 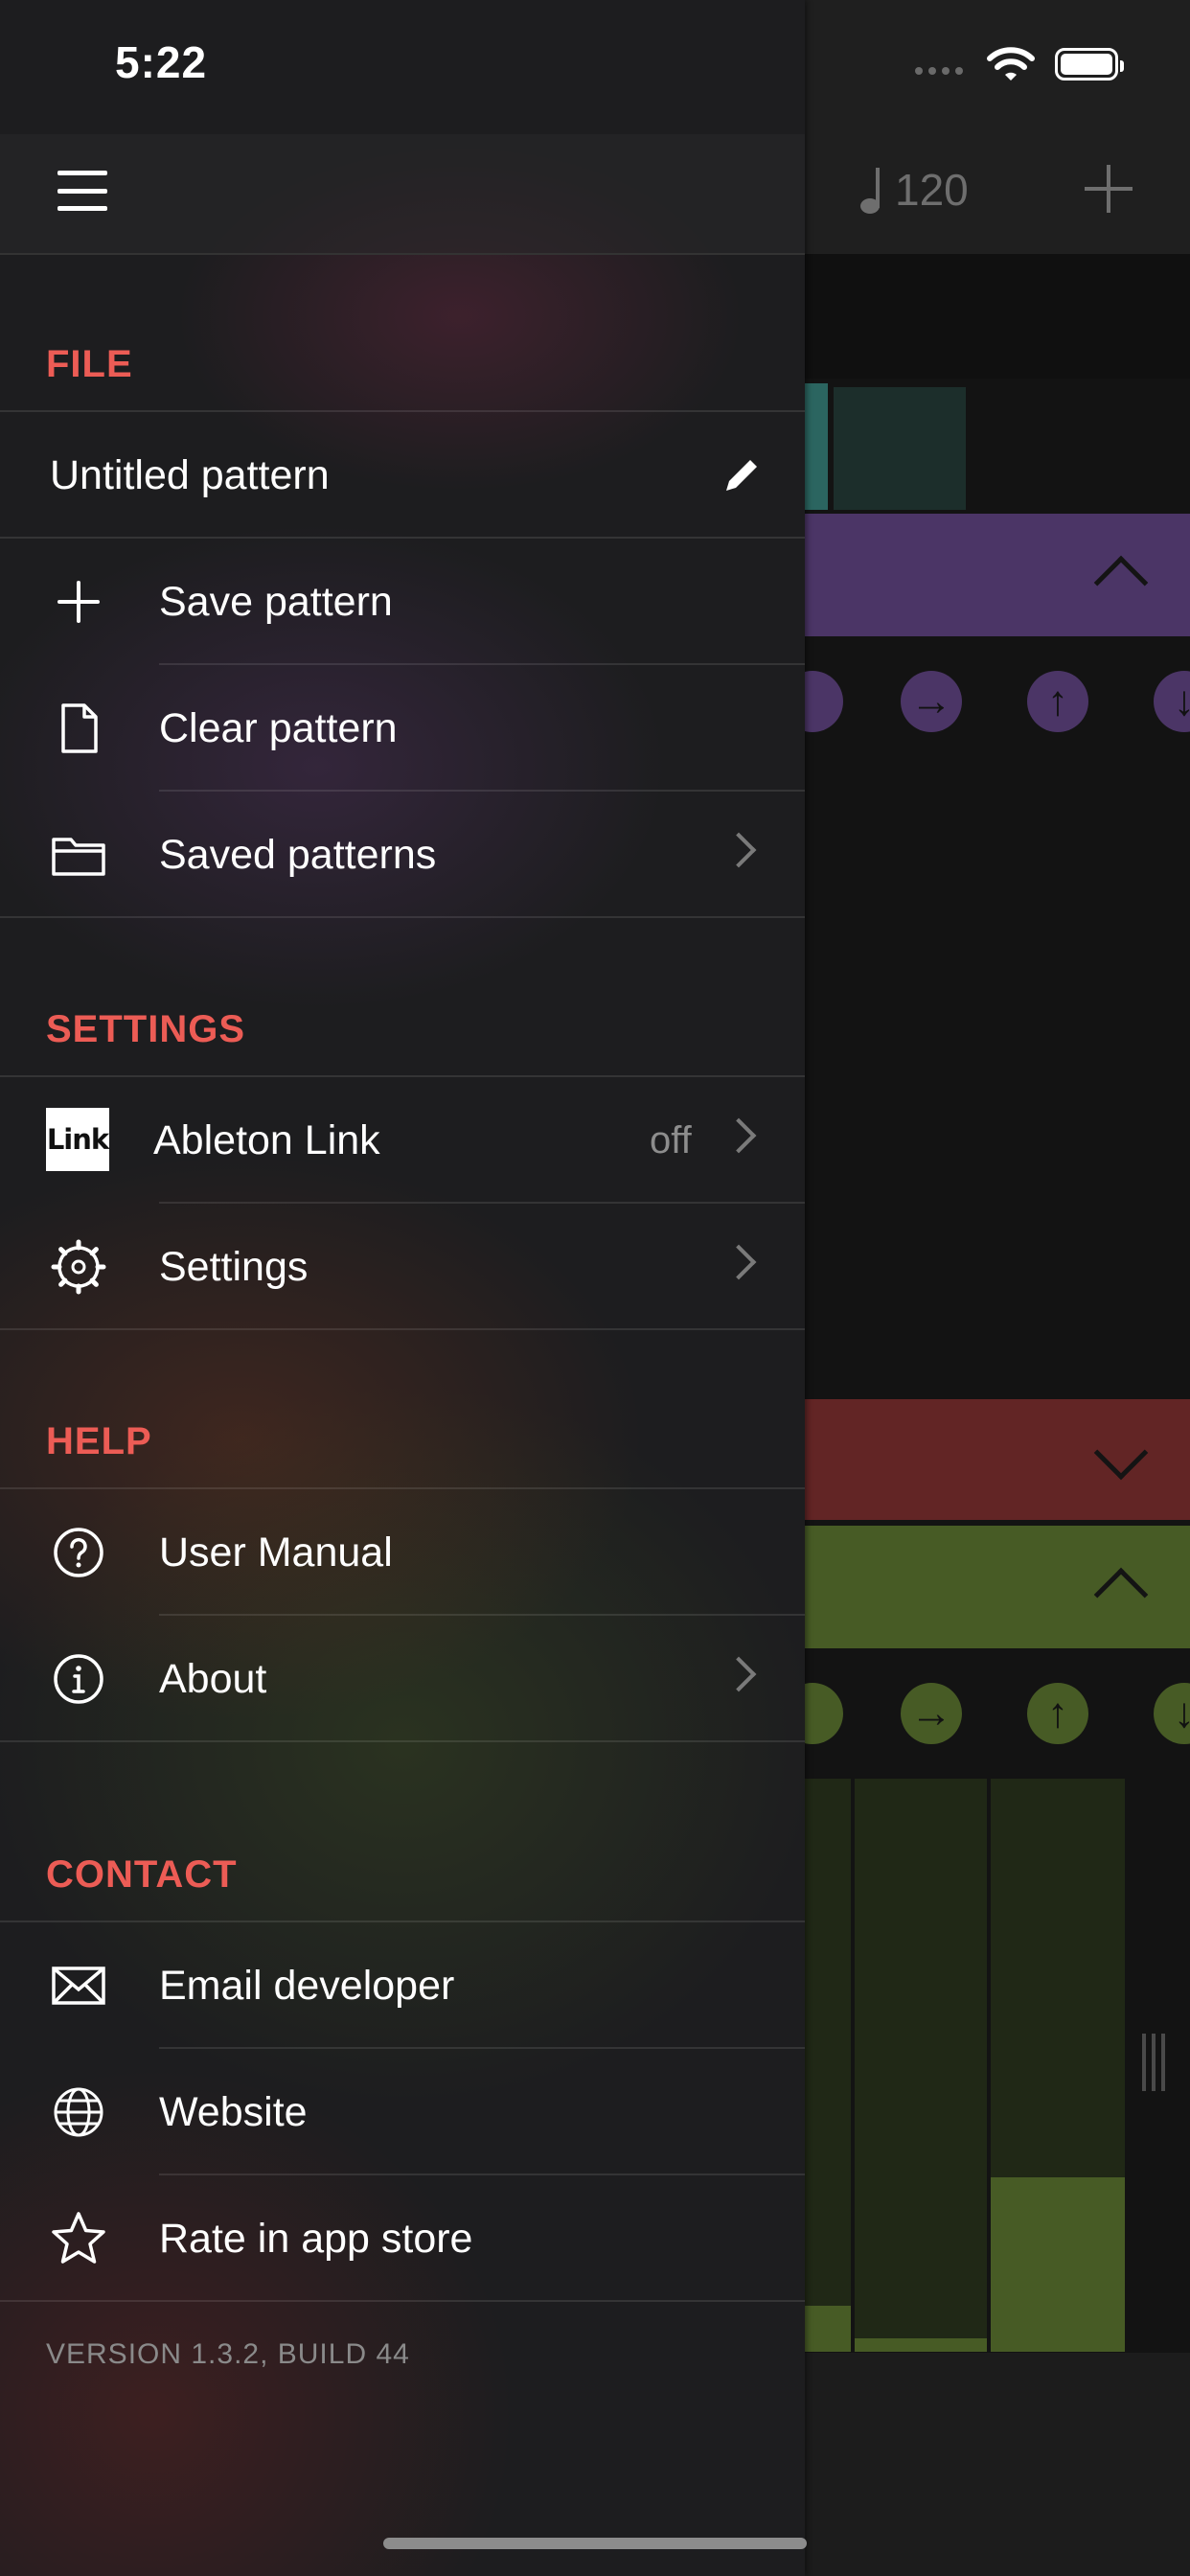 What do you see at coordinates (873, 190) in the screenshot?
I see `music-note-icon` at bounding box center [873, 190].